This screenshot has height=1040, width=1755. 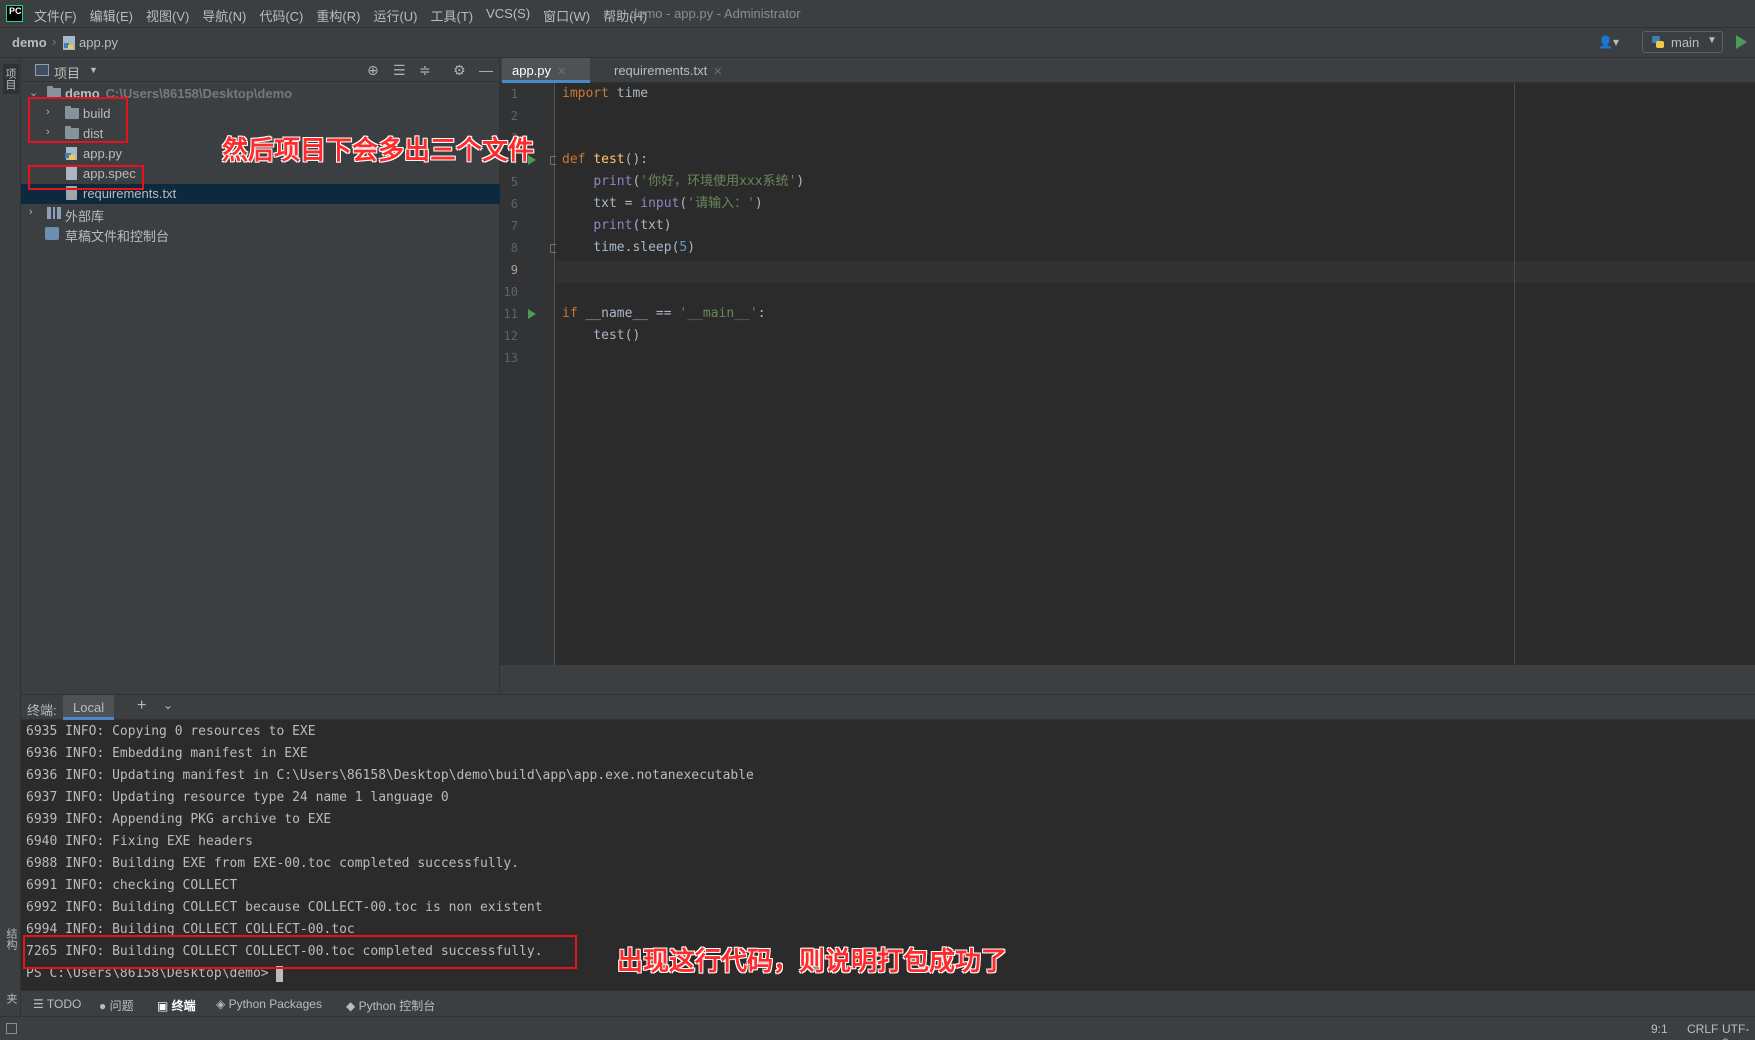 What do you see at coordinates (57, 1004) in the screenshot?
I see `todo-tab: ☰ TODO` at bounding box center [57, 1004].